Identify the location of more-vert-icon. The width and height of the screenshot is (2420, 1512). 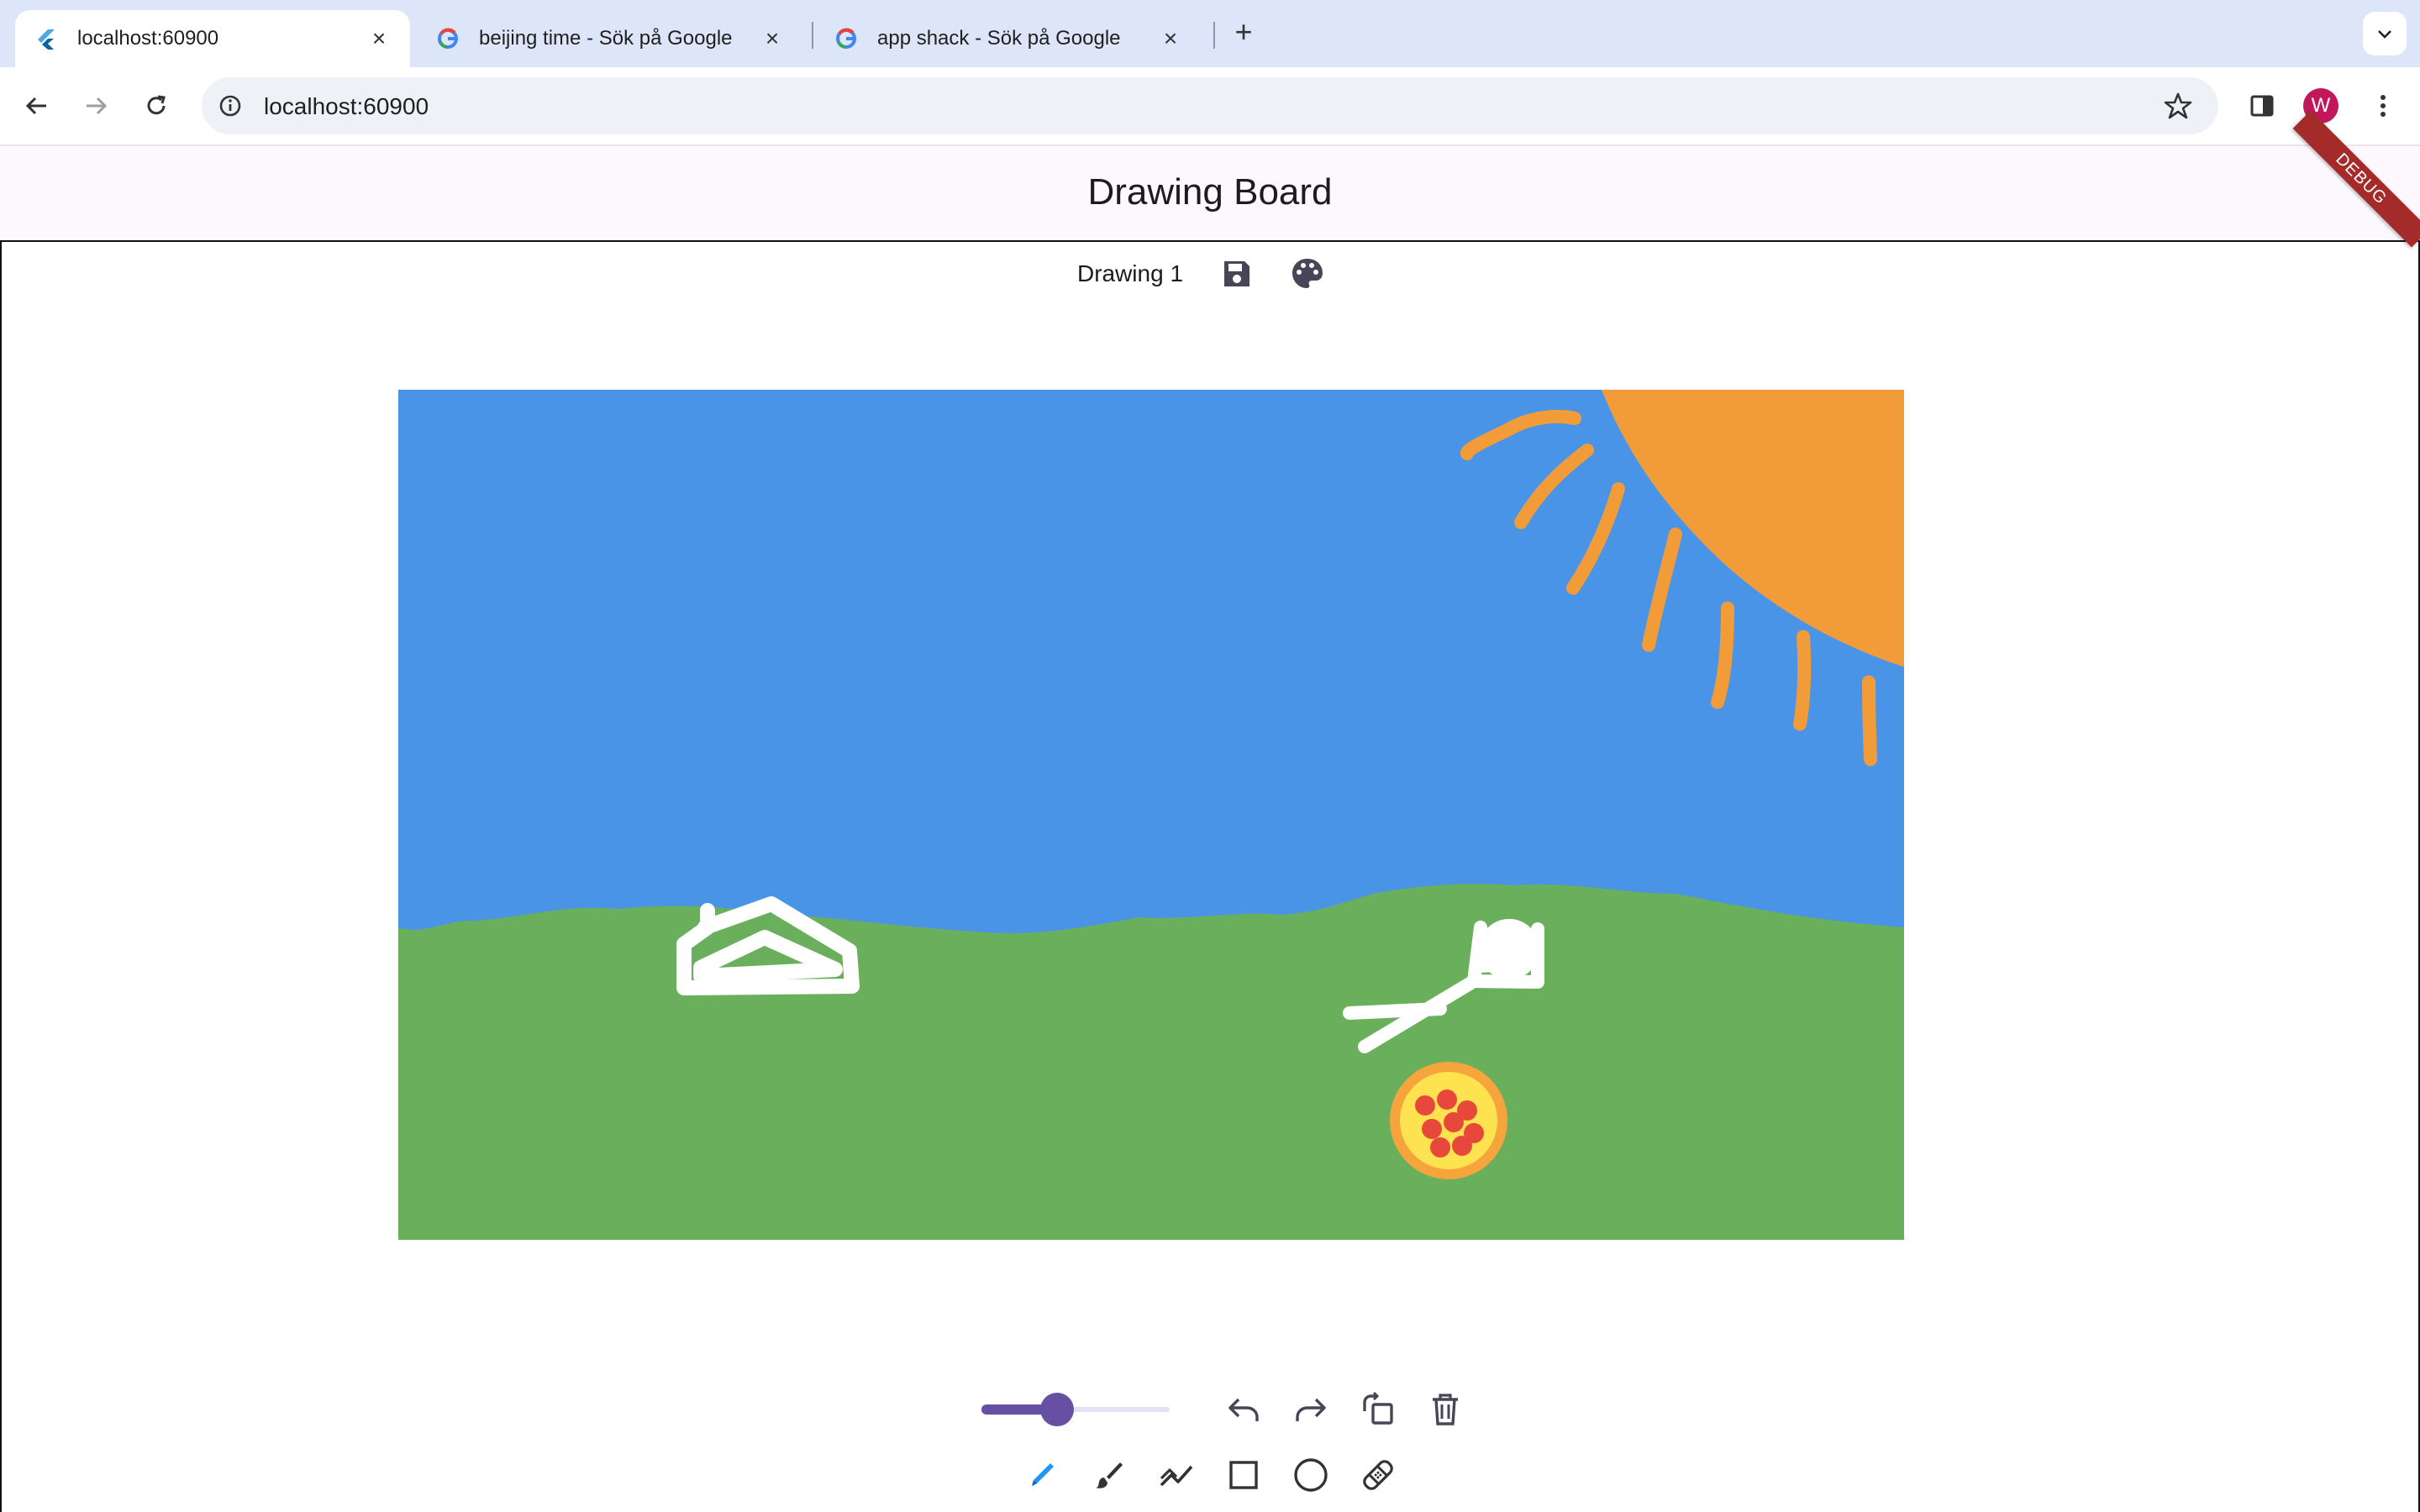
(2384, 106).